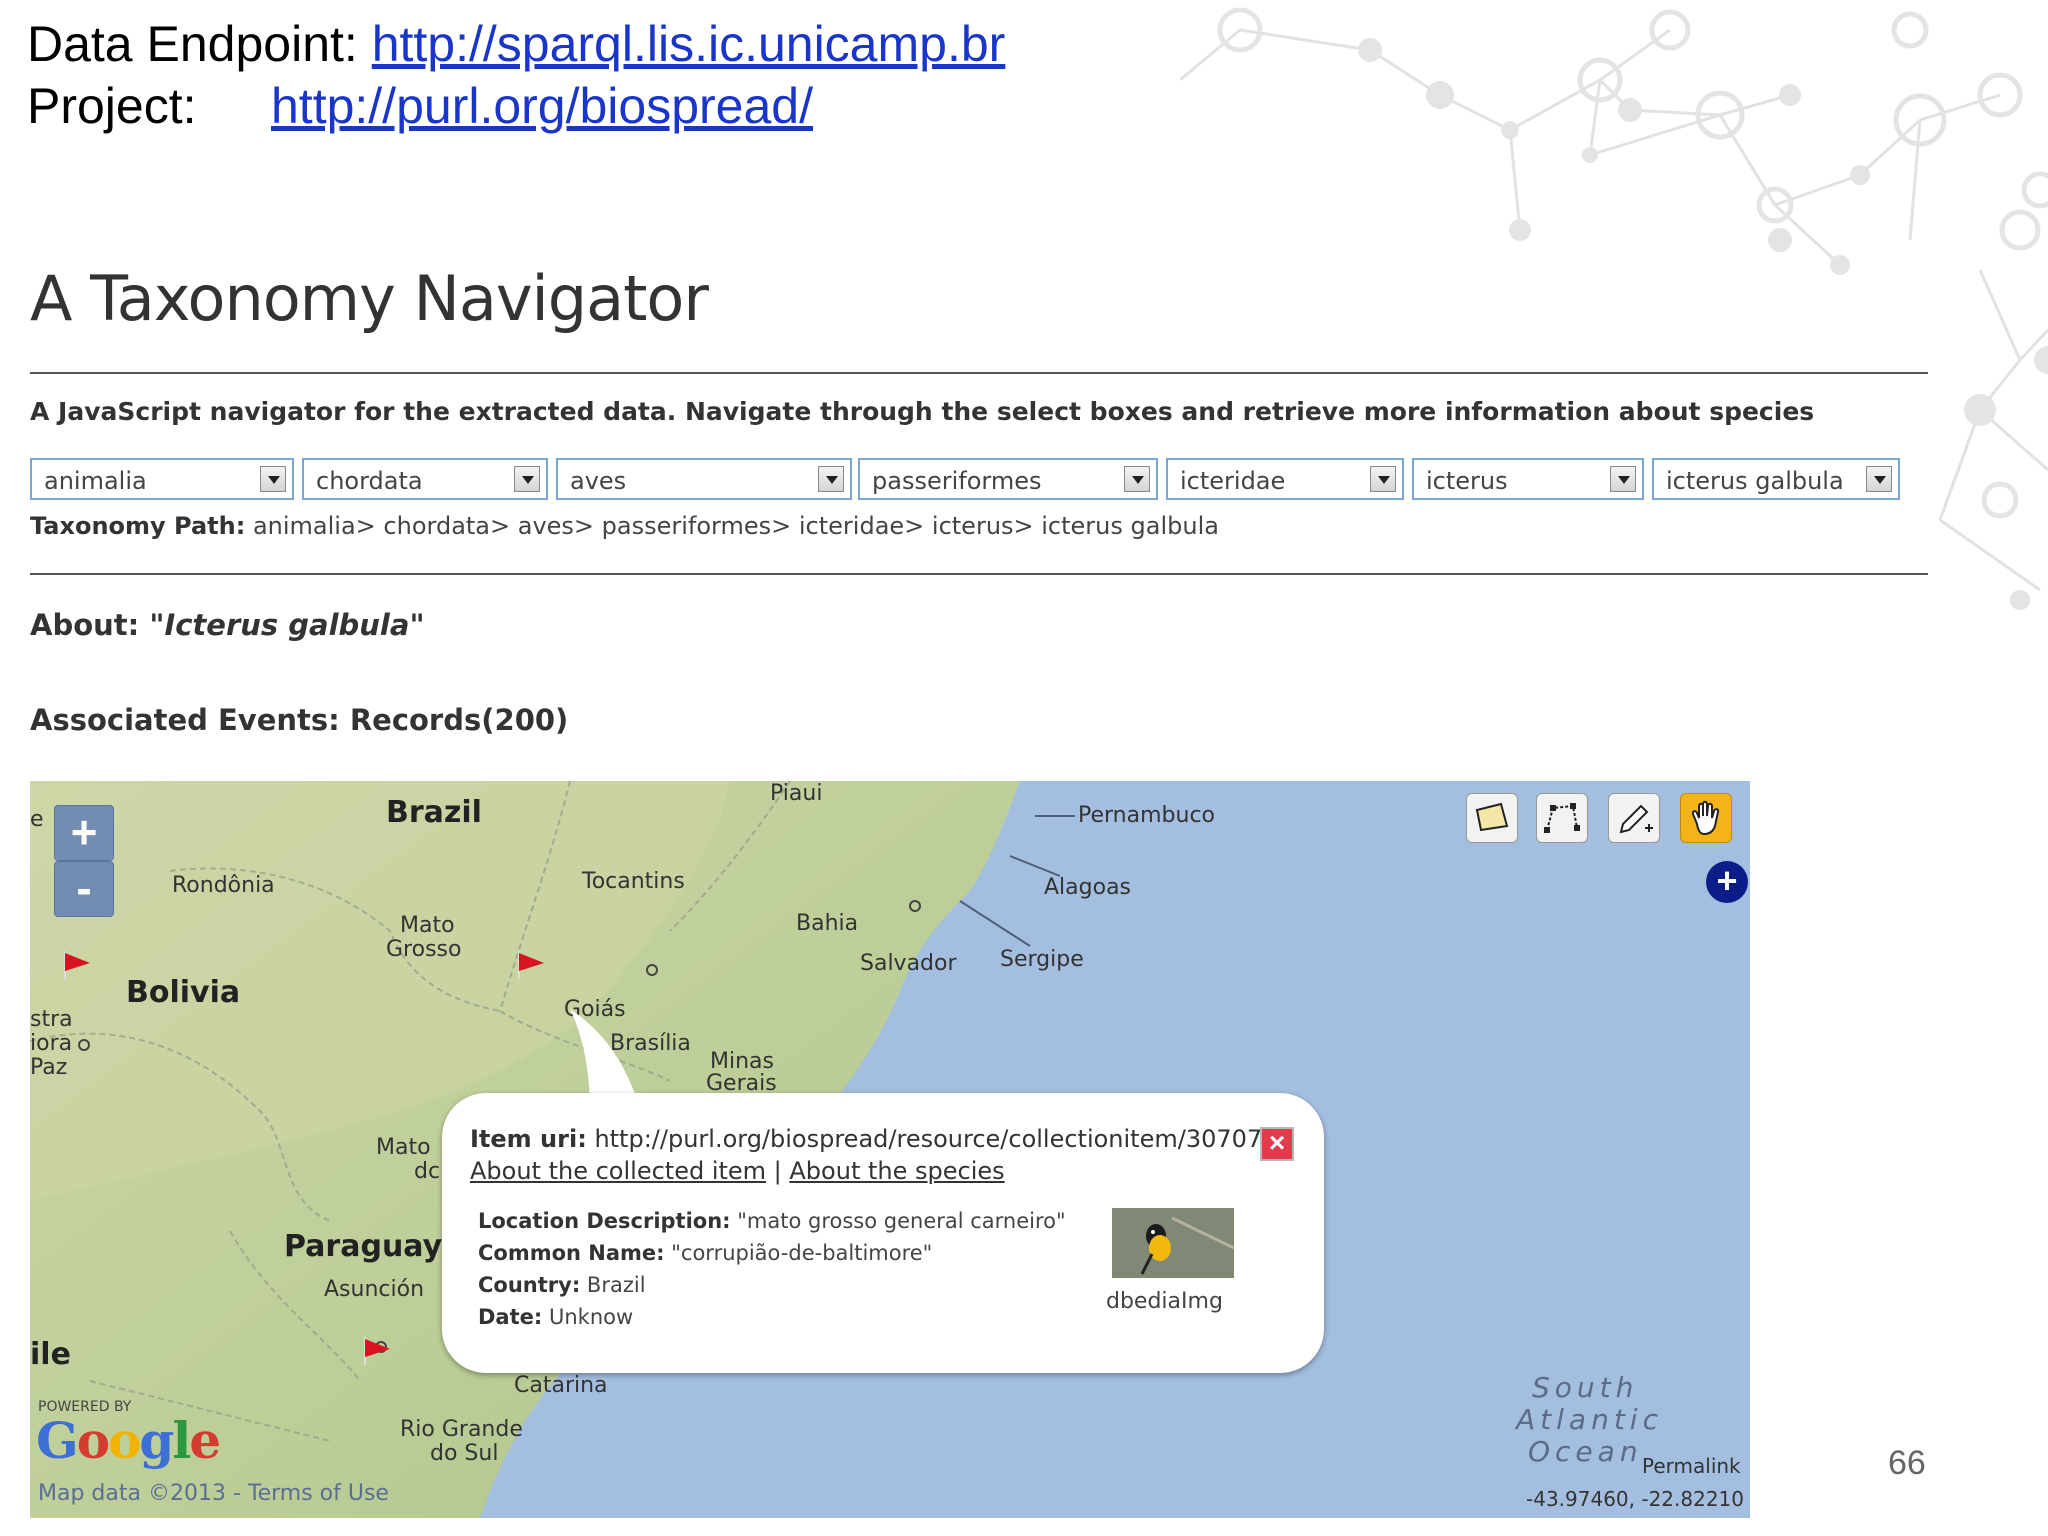 The image size is (2048, 1536). I want to click on draw-path-tool, so click(1562, 818).